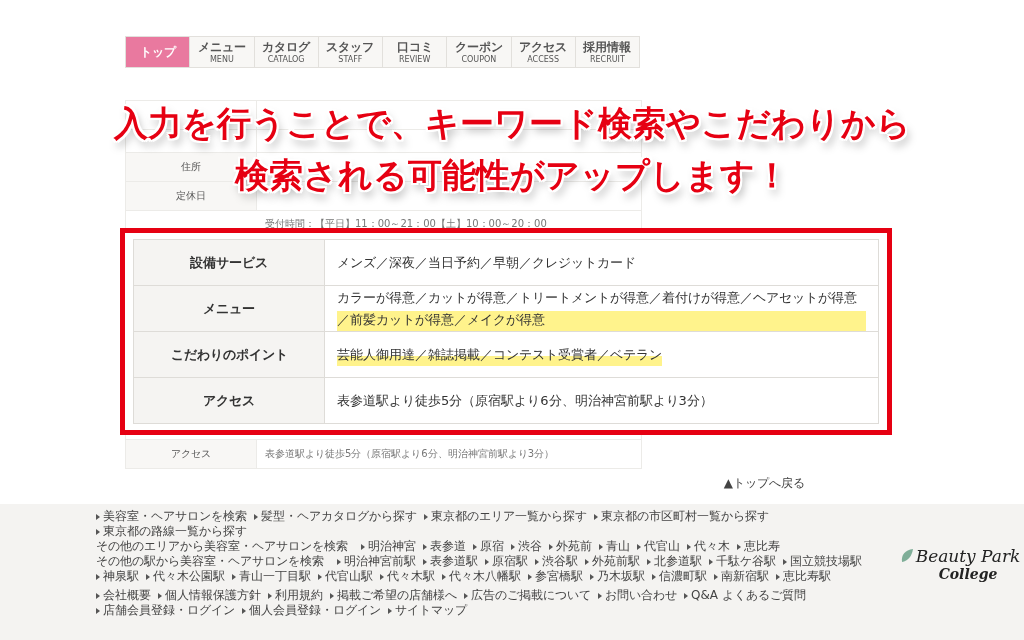 This screenshot has width=1024, height=640. I want to click on footer-link: 渋谷駅, so click(556, 561).